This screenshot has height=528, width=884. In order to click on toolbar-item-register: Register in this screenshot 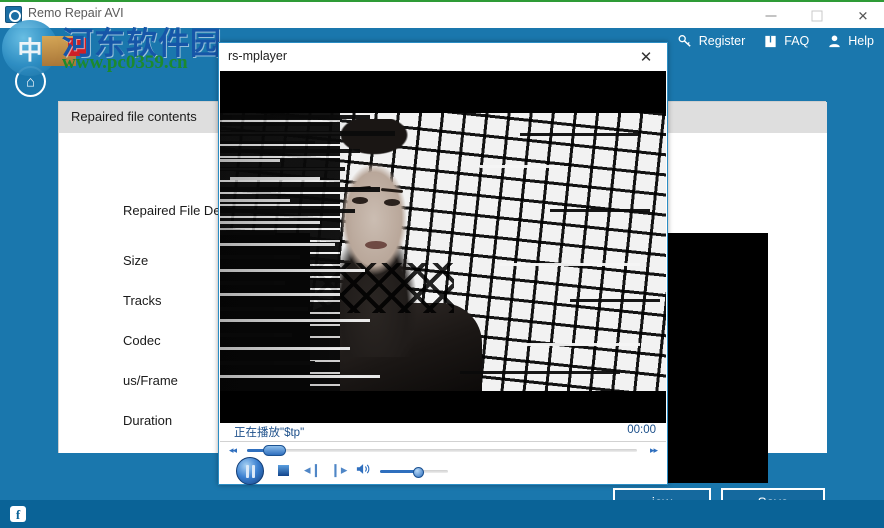, I will do `click(712, 41)`.